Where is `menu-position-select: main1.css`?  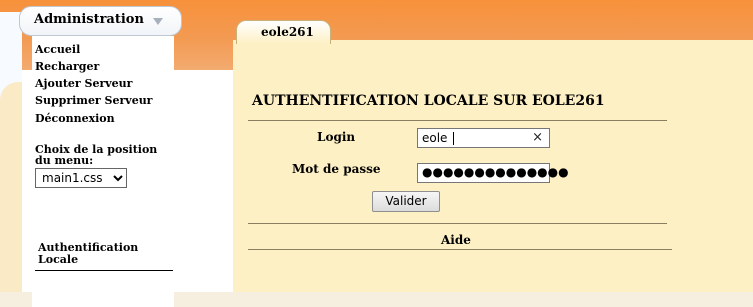
menu-position-select: main1.css is located at coordinates (81, 178).